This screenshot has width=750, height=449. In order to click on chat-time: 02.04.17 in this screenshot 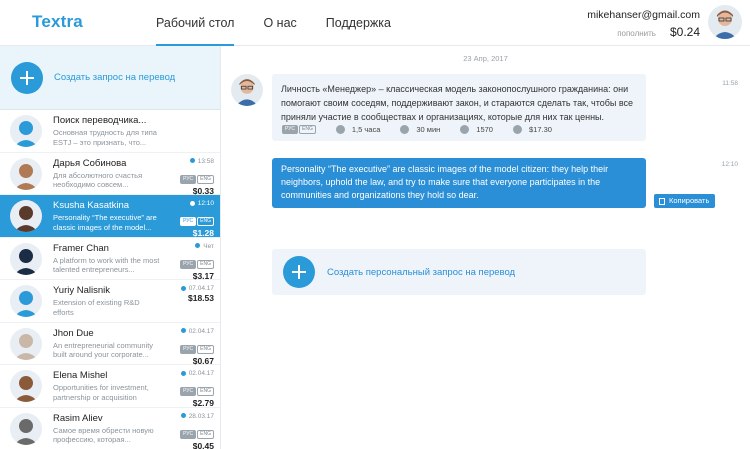, I will do `click(186, 331)`.